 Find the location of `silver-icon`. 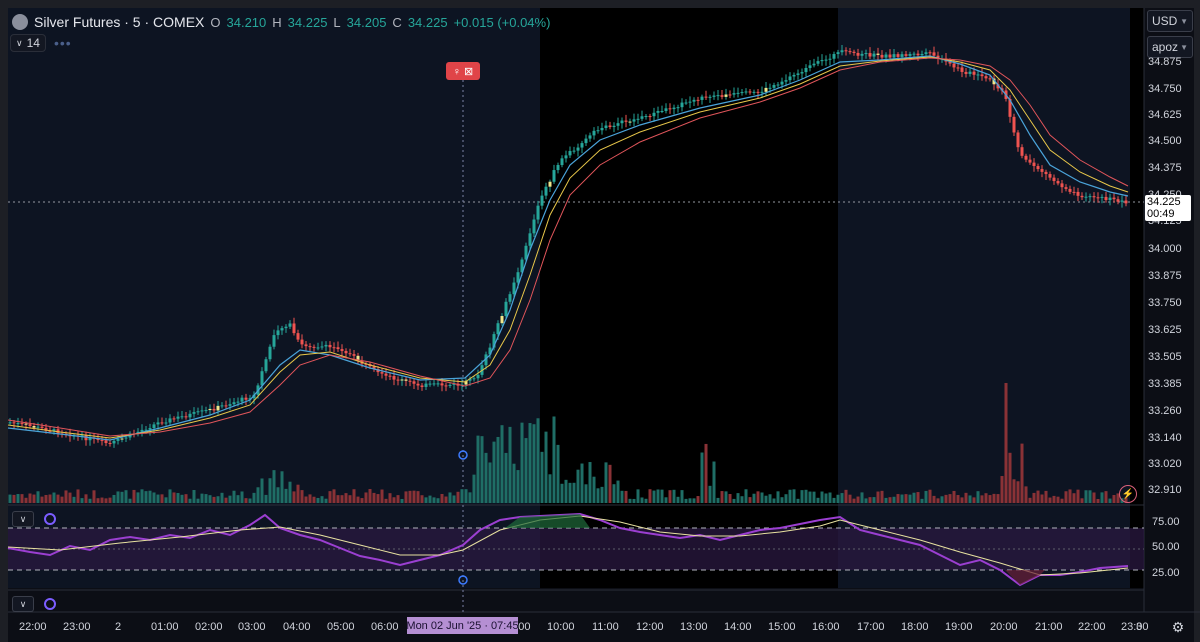

silver-icon is located at coordinates (20, 22).